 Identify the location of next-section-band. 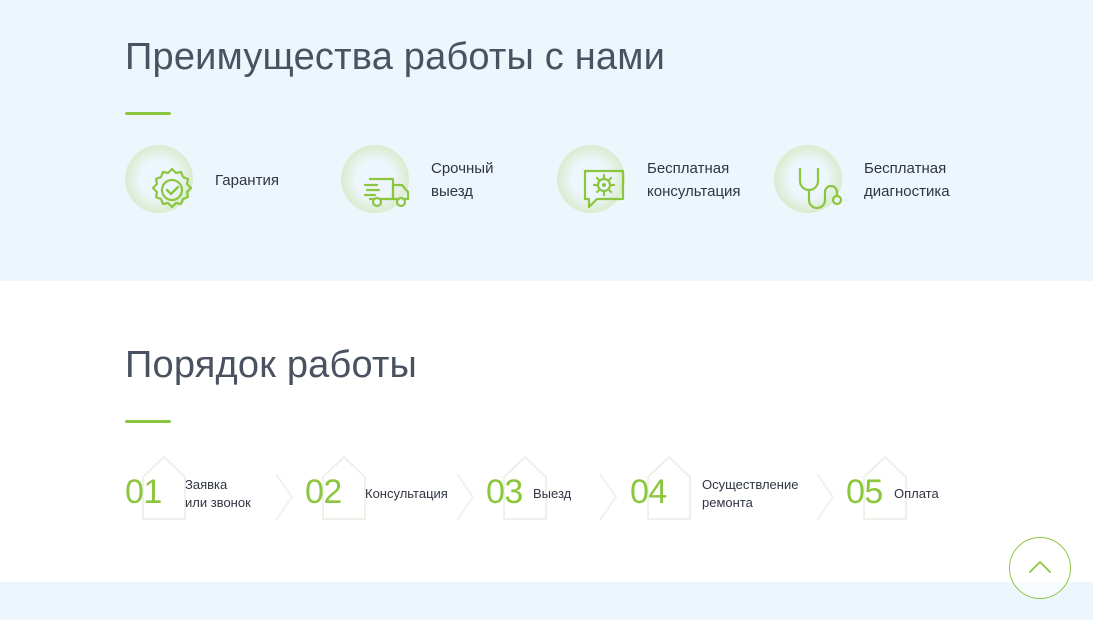
(546, 601).